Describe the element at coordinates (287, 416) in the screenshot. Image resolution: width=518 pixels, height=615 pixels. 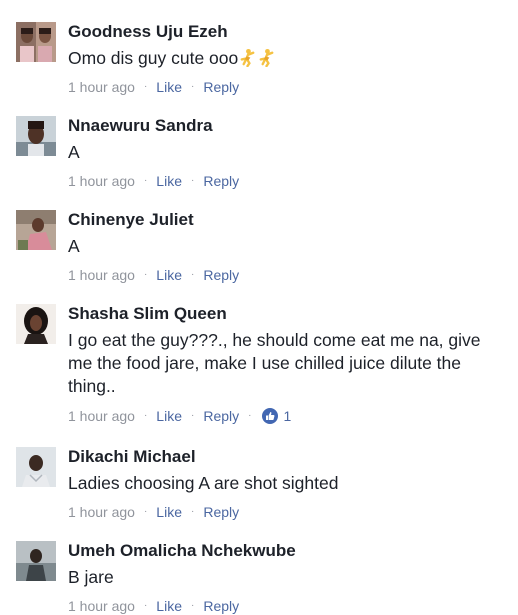
I see `like-count: 1` at that location.